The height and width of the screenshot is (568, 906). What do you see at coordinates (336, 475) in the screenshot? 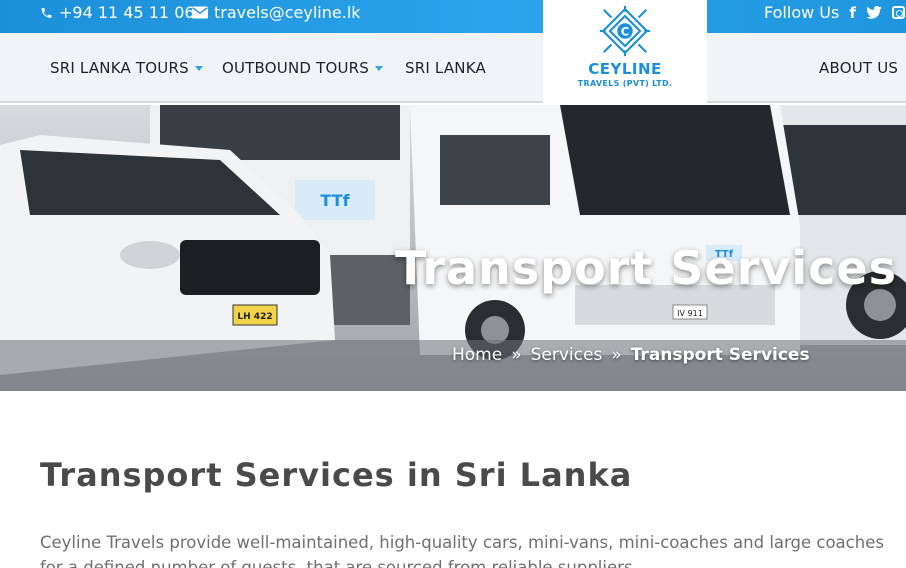
I see `section-heading: Transport Services in Sri Lanka` at bounding box center [336, 475].